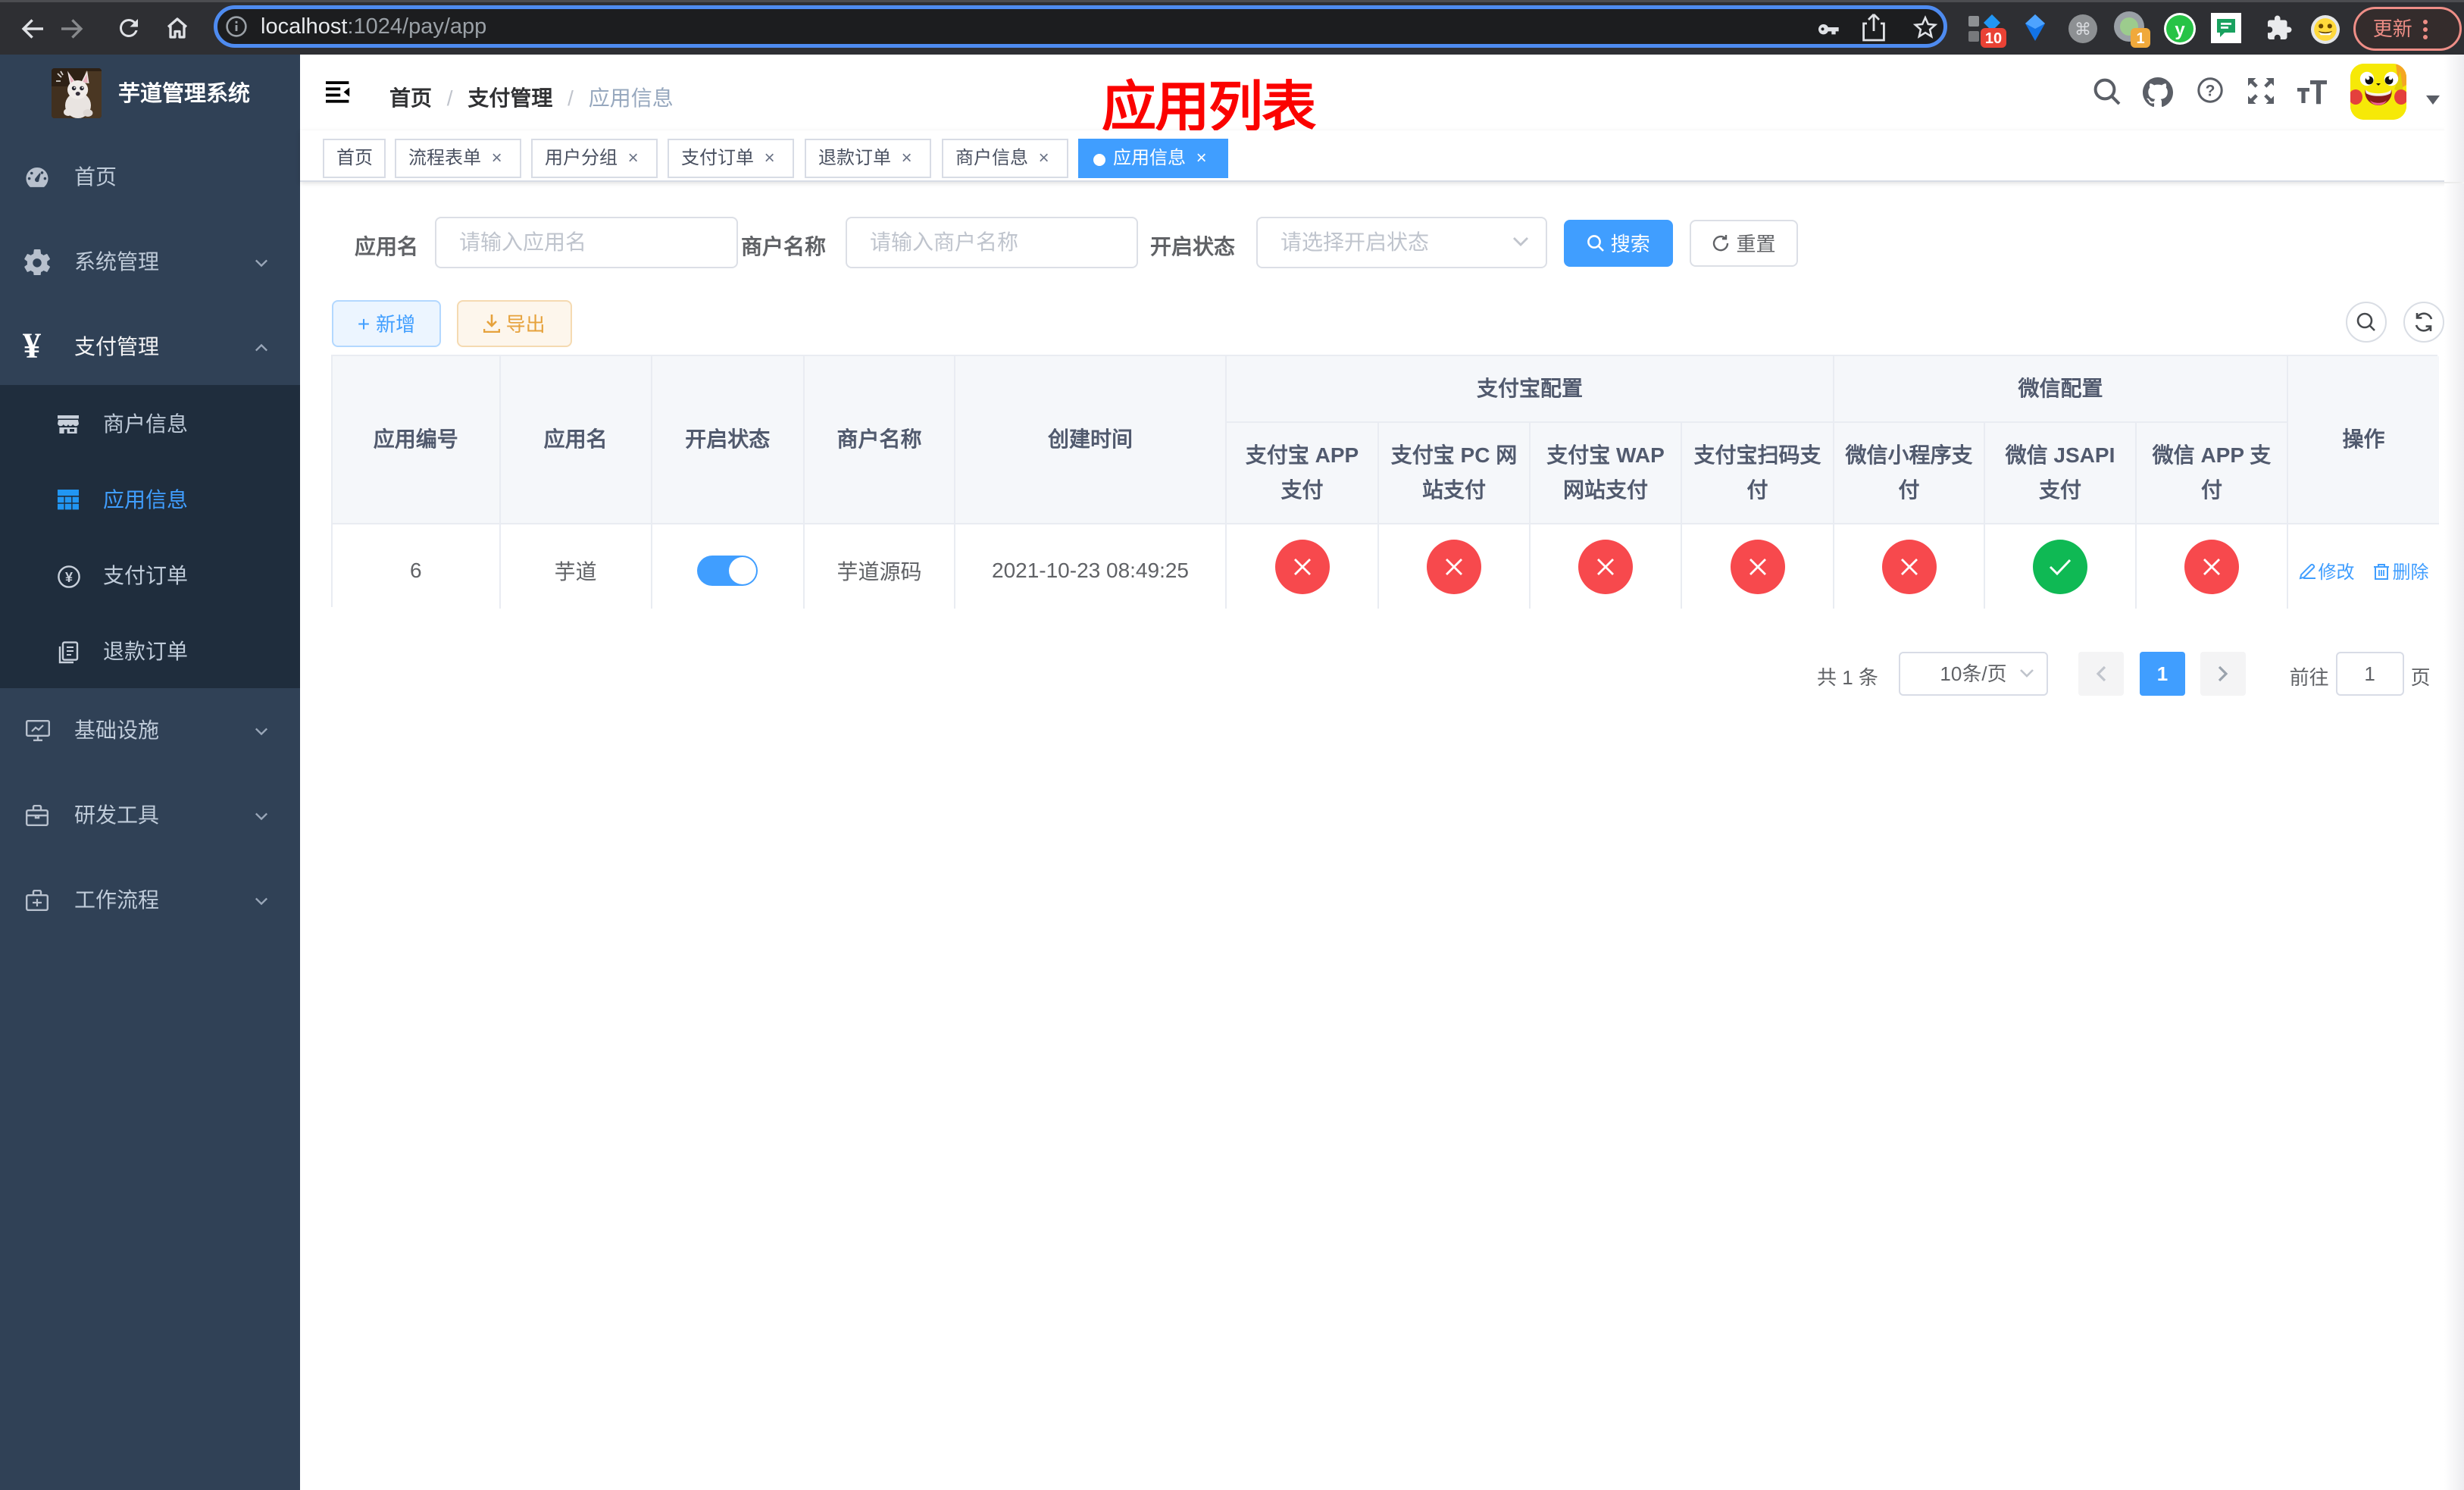 This screenshot has height=1490, width=2464. Describe the element at coordinates (2180, 30) in the screenshot. I see `svg-text: y` at that location.